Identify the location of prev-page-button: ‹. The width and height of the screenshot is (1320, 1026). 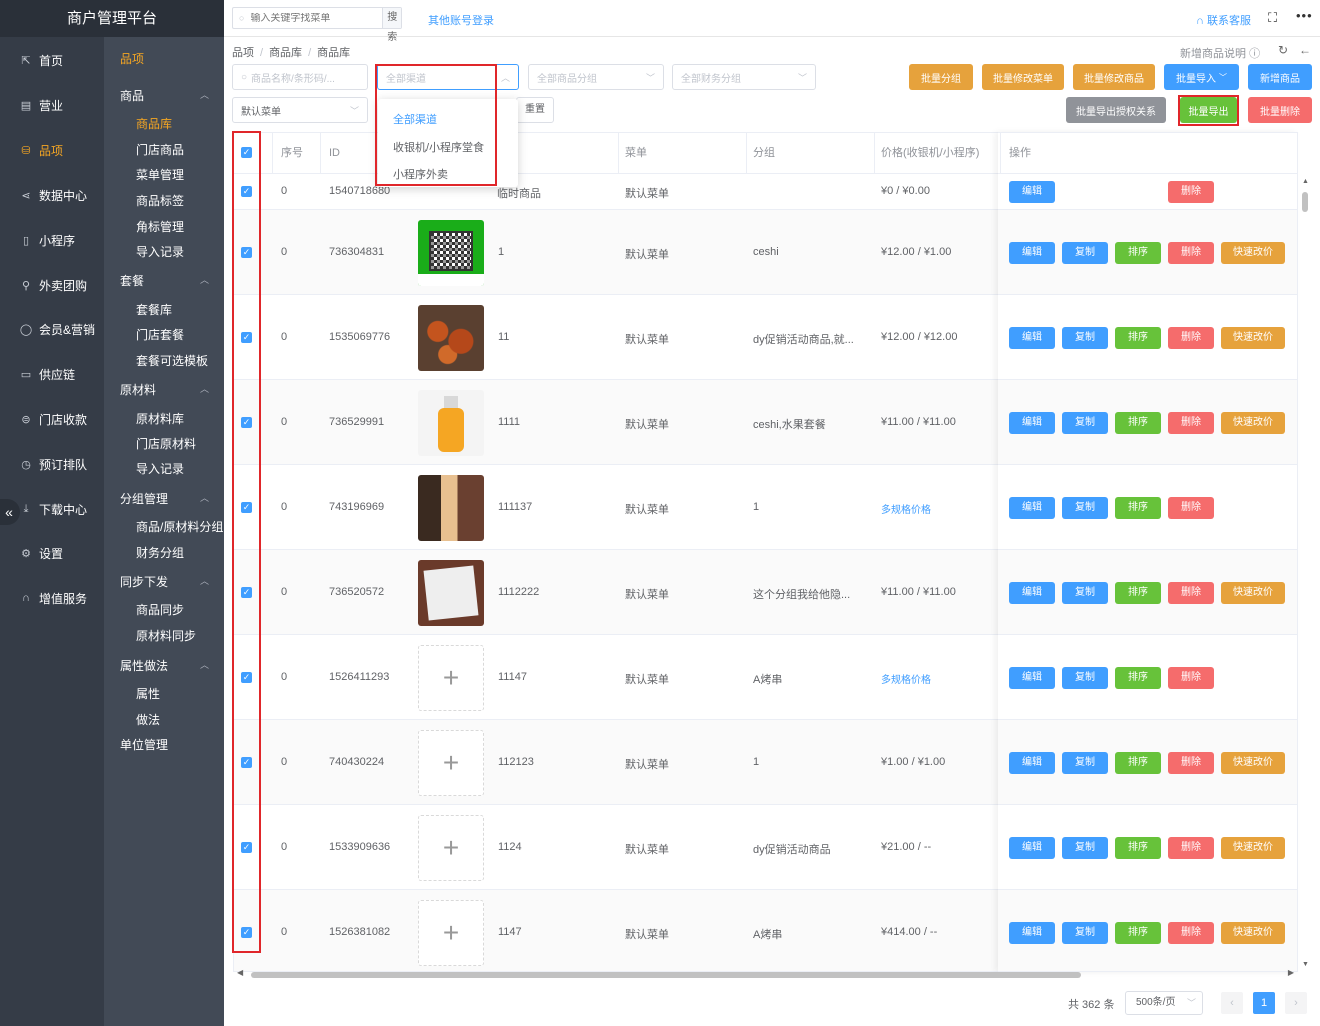
(1232, 1003).